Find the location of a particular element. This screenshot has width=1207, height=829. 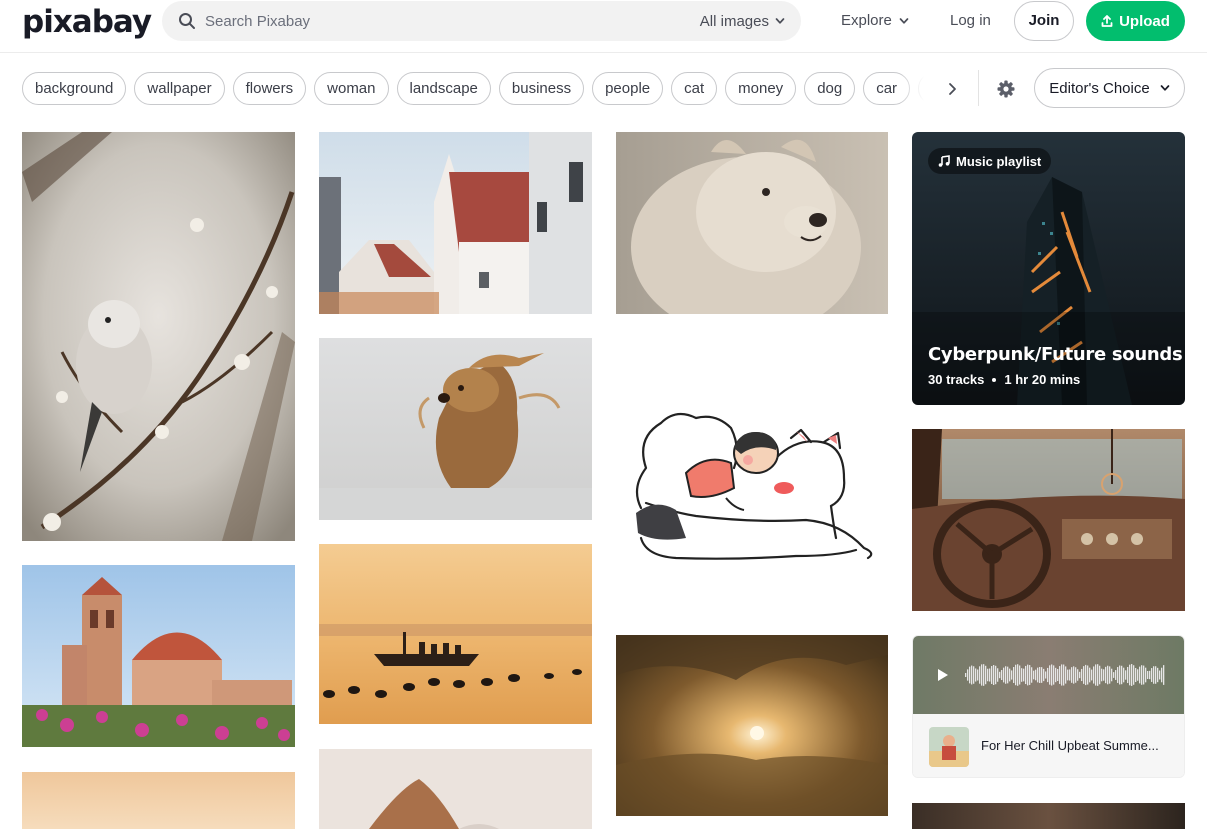

music-playlist-badge: Music playlist is located at coordinates (990, 161).